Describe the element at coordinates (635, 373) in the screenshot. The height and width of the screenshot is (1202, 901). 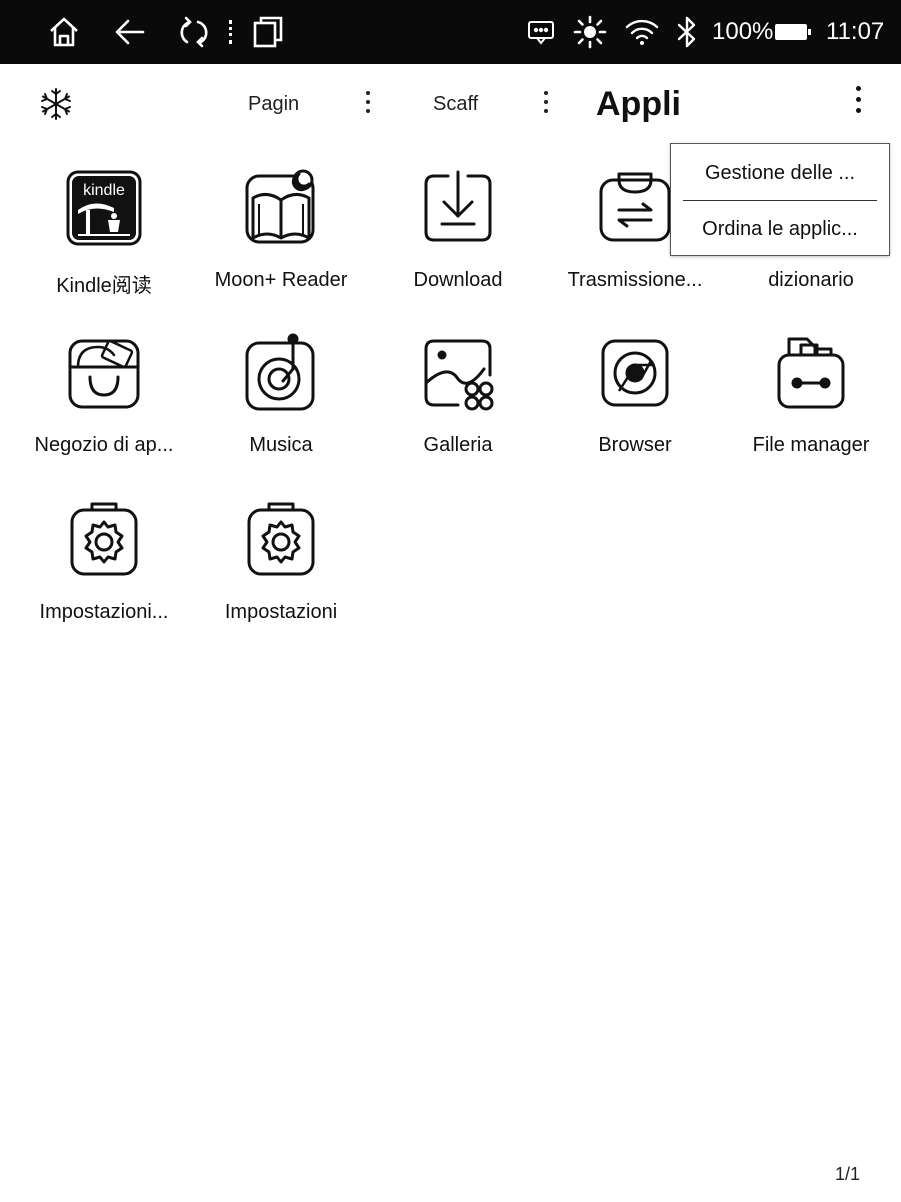
I see `browser-icon` at that location.